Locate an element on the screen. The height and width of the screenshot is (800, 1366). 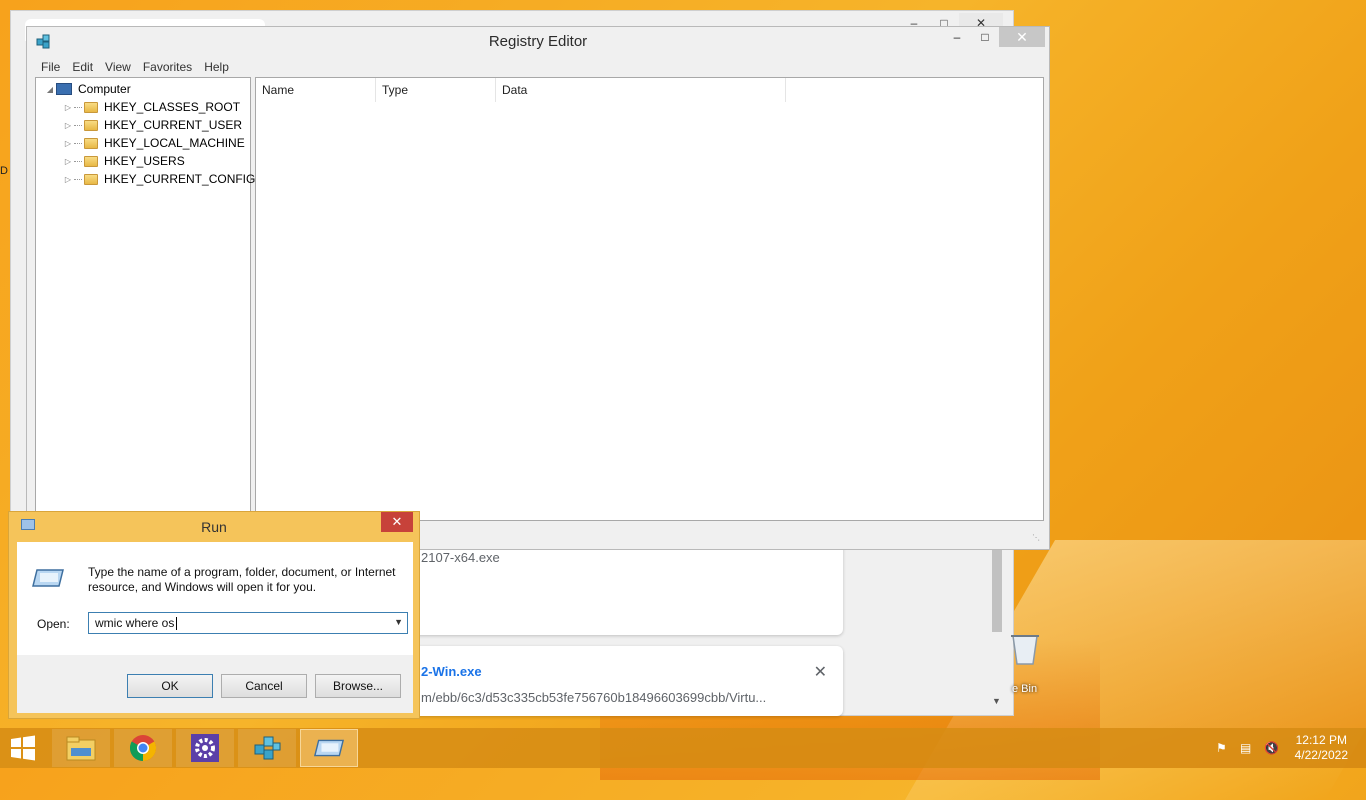
menu-help: Help is located at coordinates (216, 67).